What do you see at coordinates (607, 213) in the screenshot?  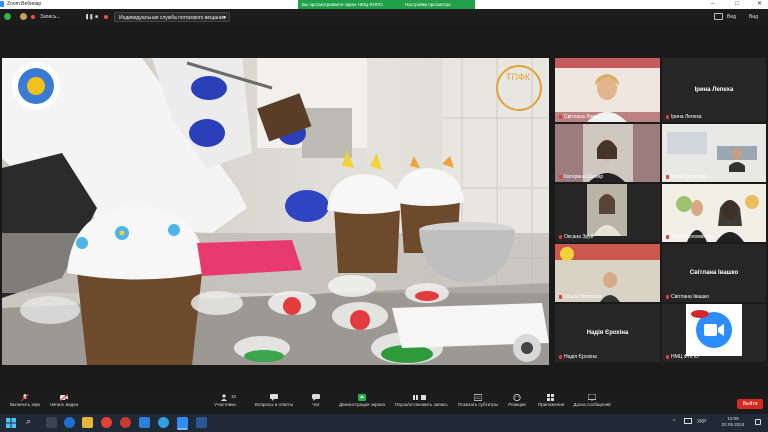 I see `participant-tile: Оксана Зруй` at bounding box center [607, 213].